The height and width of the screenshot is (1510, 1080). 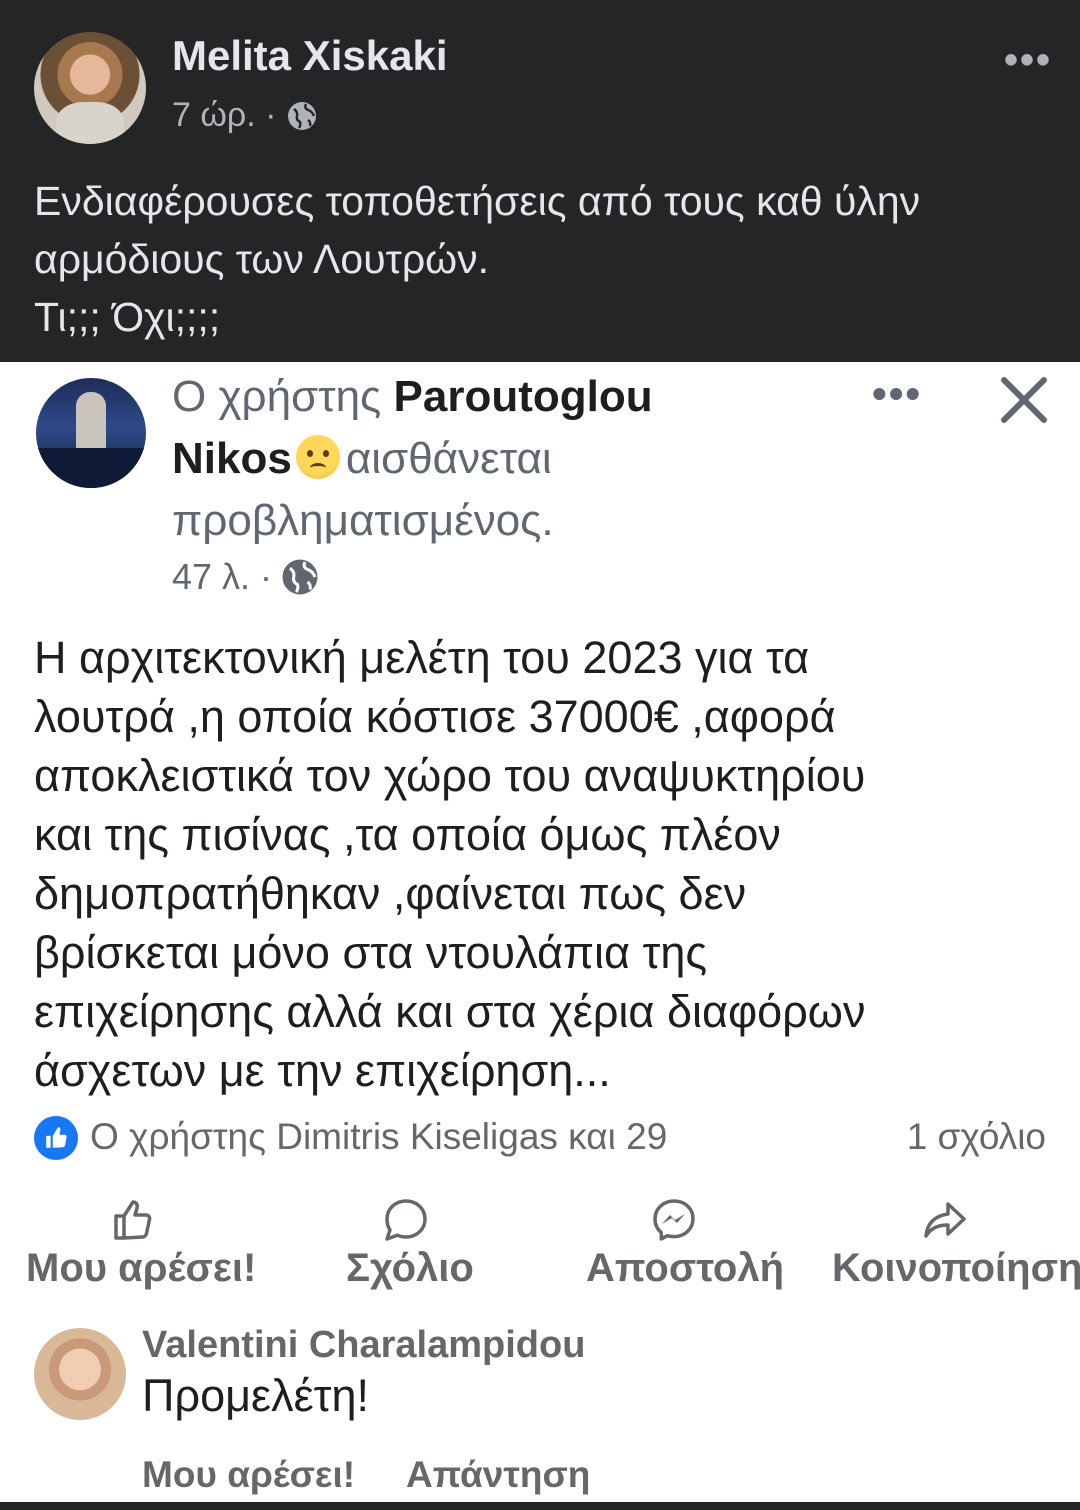 I want to click on header-prefix: Ο χρήστης, so click(x=277, y=396).